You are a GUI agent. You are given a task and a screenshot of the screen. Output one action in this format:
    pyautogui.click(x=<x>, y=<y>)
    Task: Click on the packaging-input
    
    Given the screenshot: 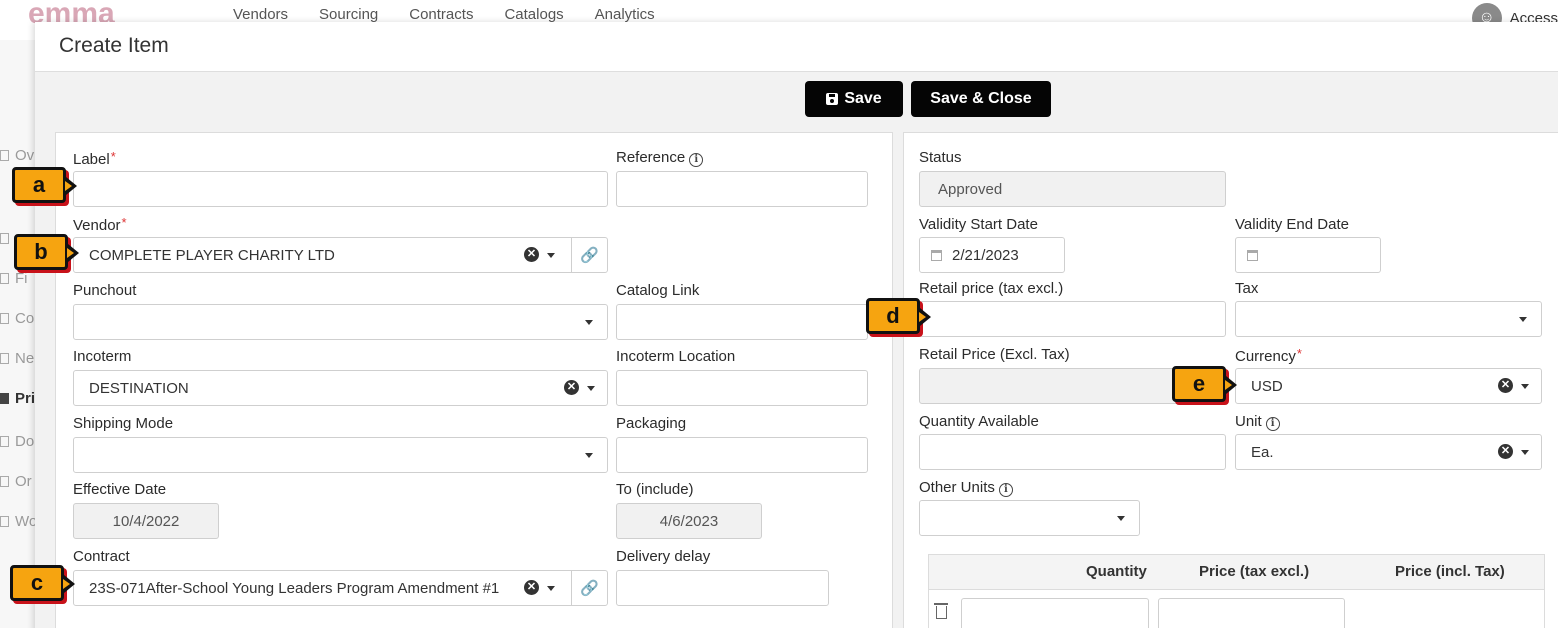 What is the action you would take?
    pyautogui.click(x=742, y=455)
    